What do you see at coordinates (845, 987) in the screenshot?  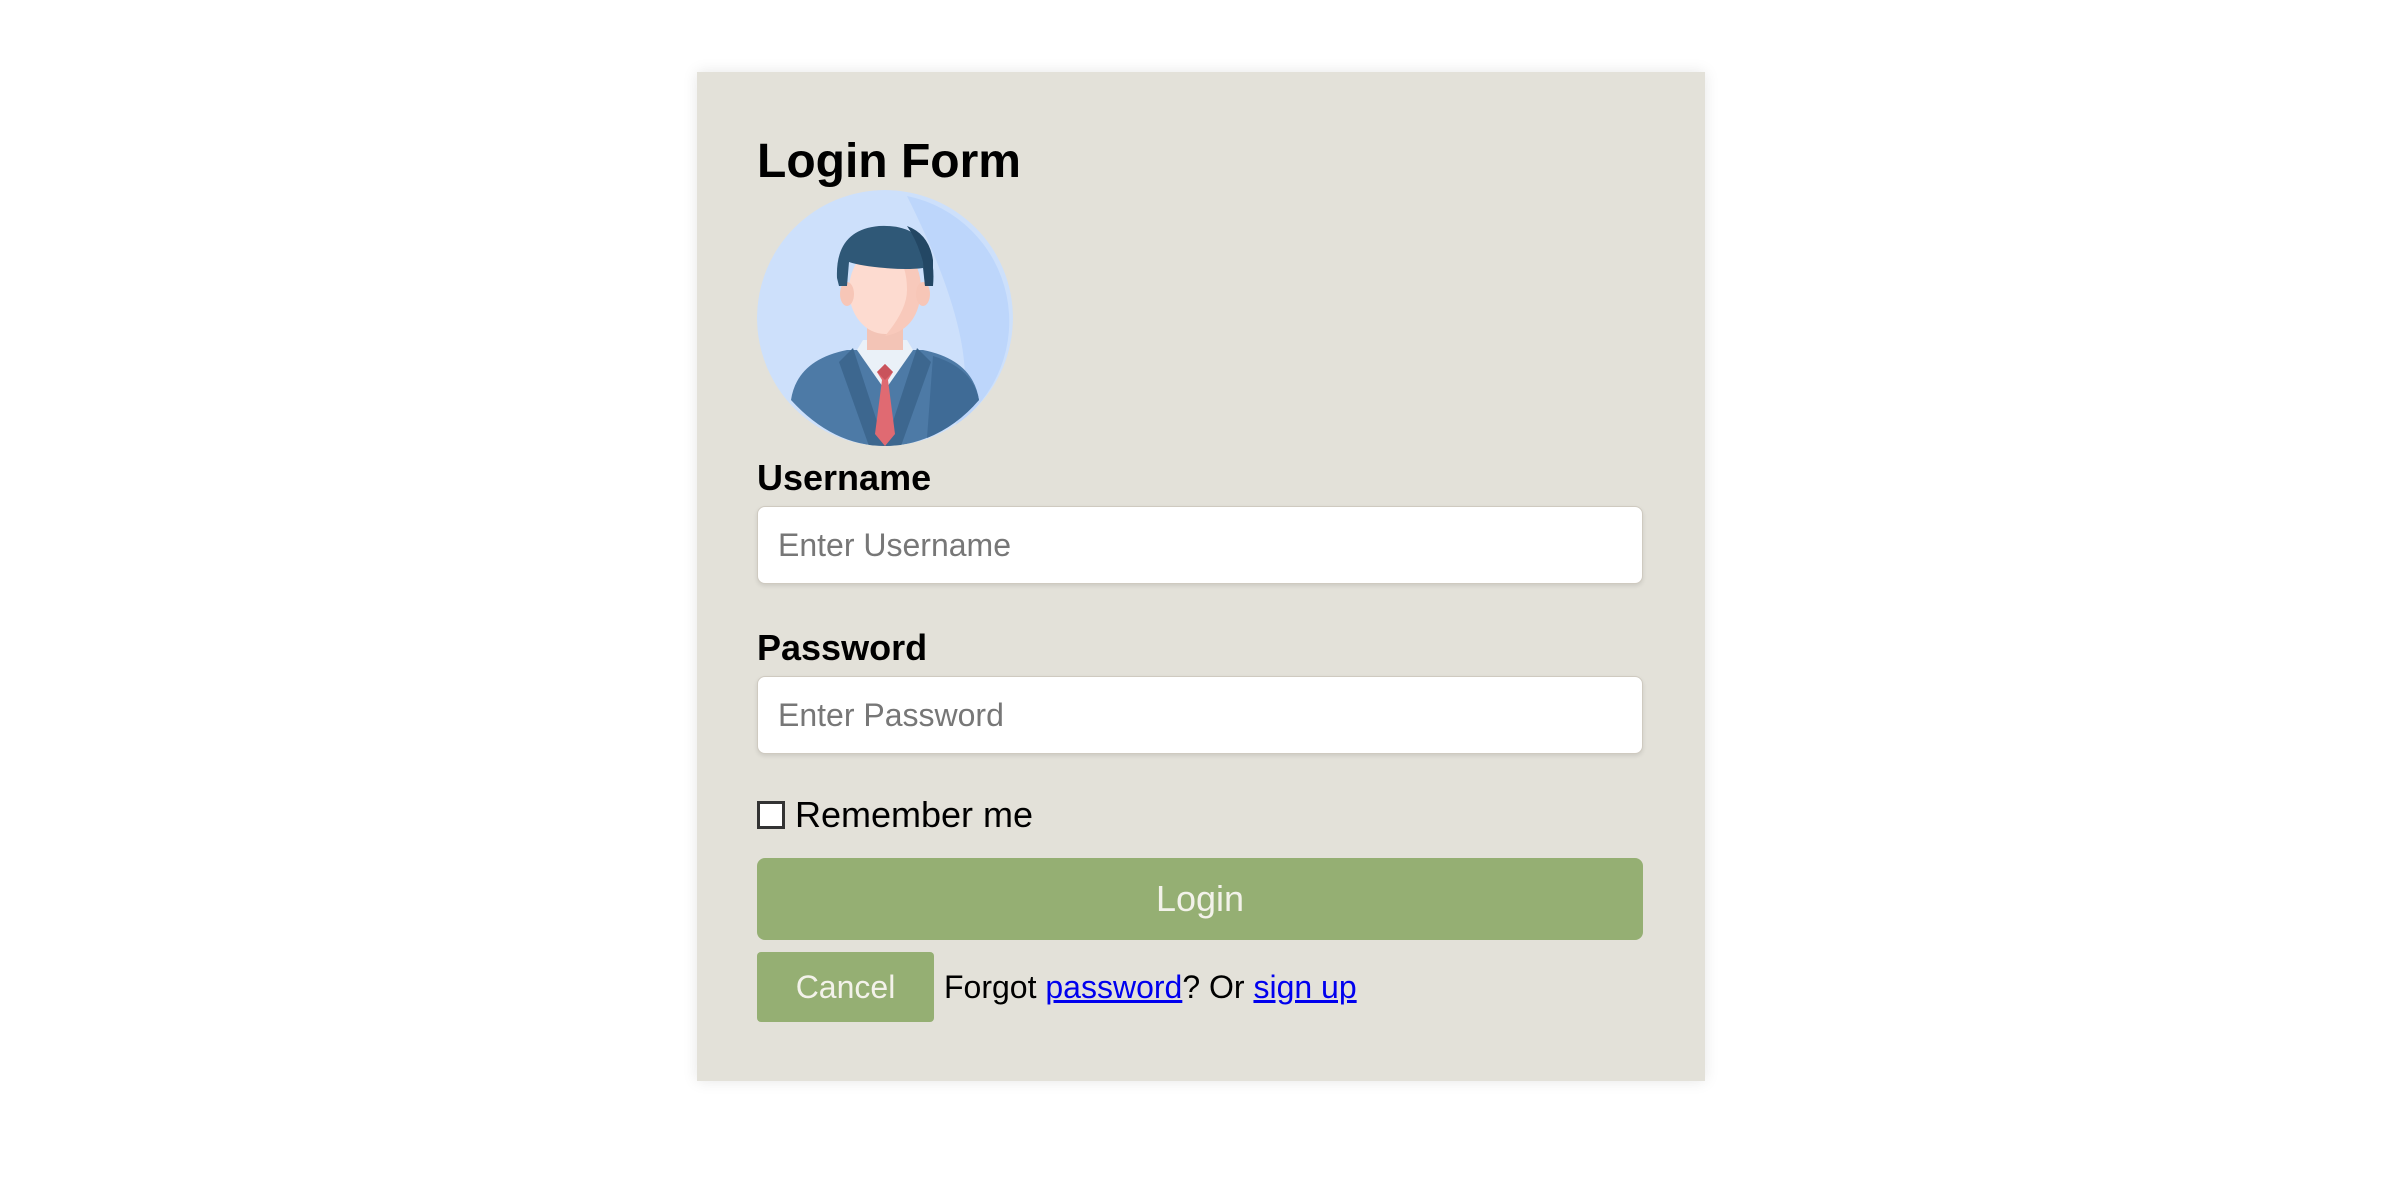 I see `cancel-button: Cancel` at bounding box center [845, 987].